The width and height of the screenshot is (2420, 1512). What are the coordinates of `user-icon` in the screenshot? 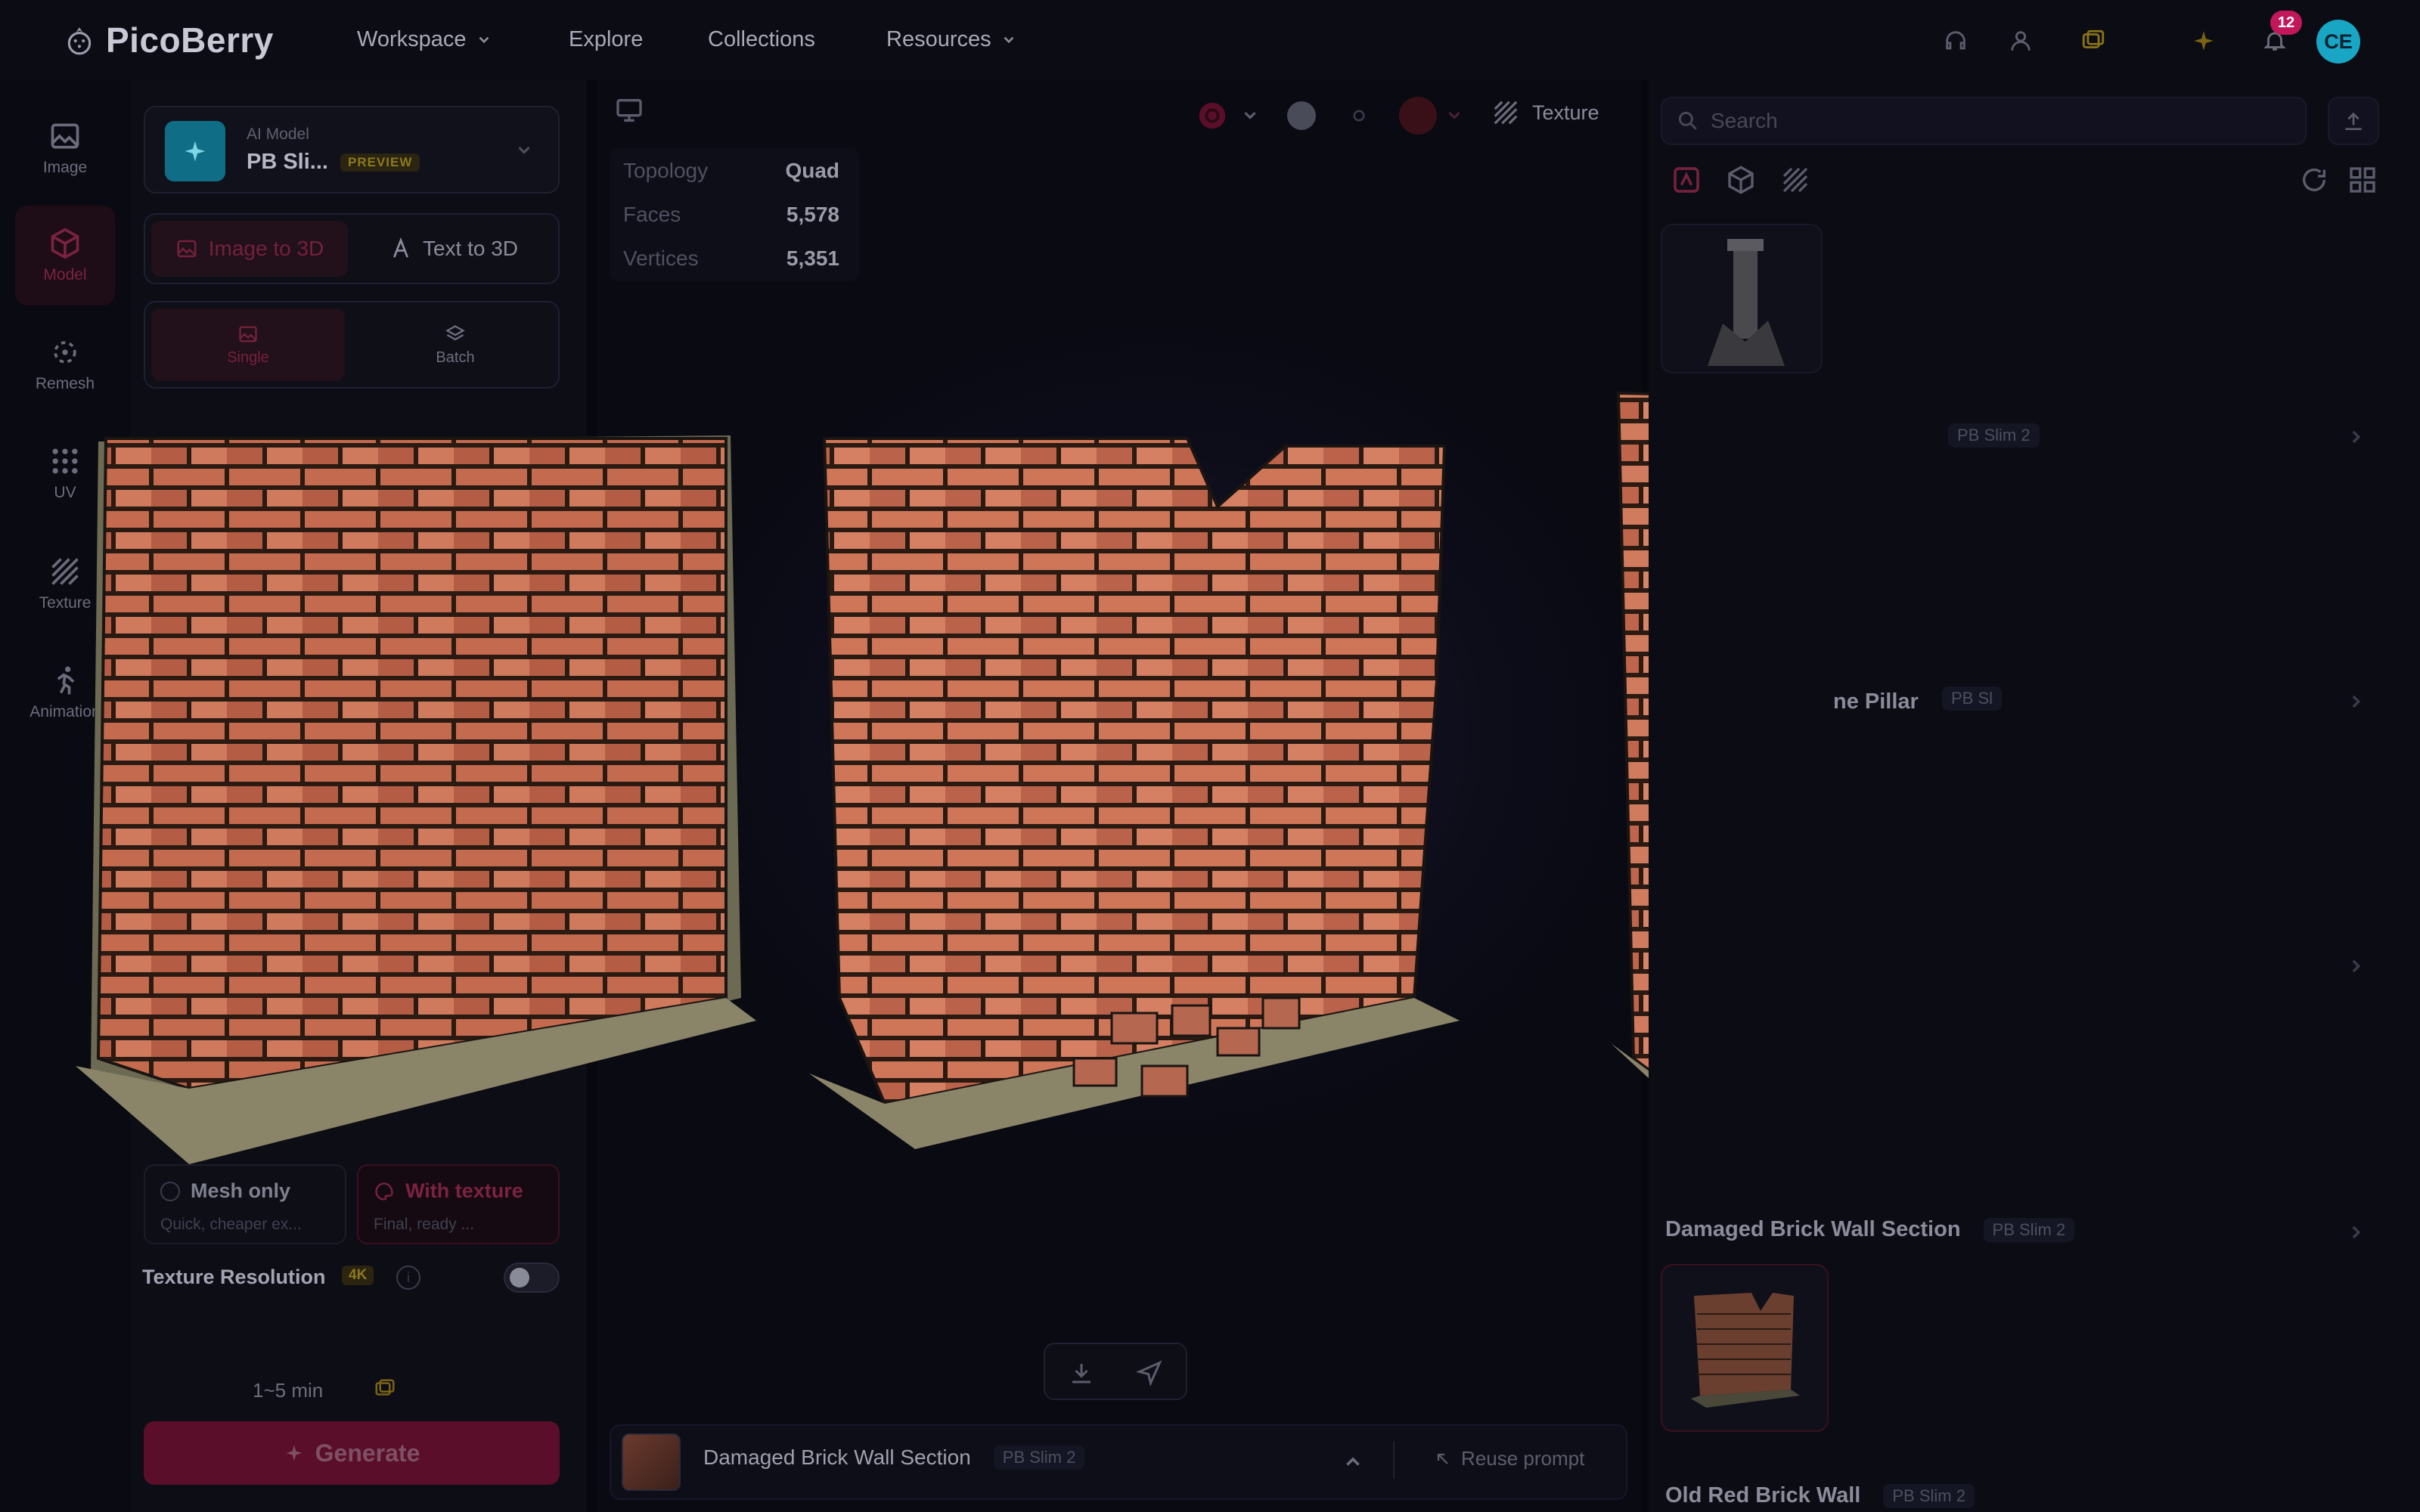 It's located at (2021, 41).